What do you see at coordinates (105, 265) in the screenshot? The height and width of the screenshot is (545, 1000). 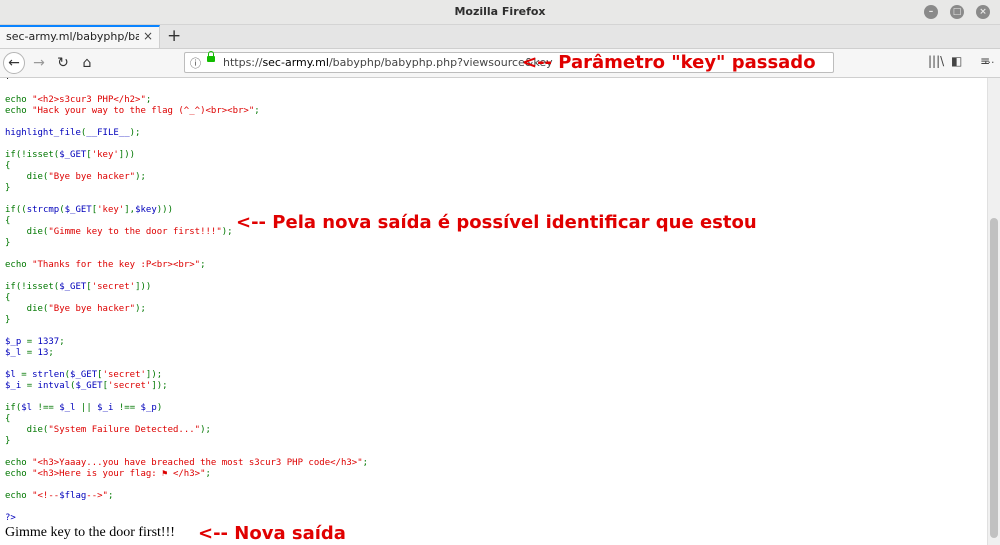 I see `code-line: echo "Thanks for the key :P<br><br>";` at bounding box center [105, 265].